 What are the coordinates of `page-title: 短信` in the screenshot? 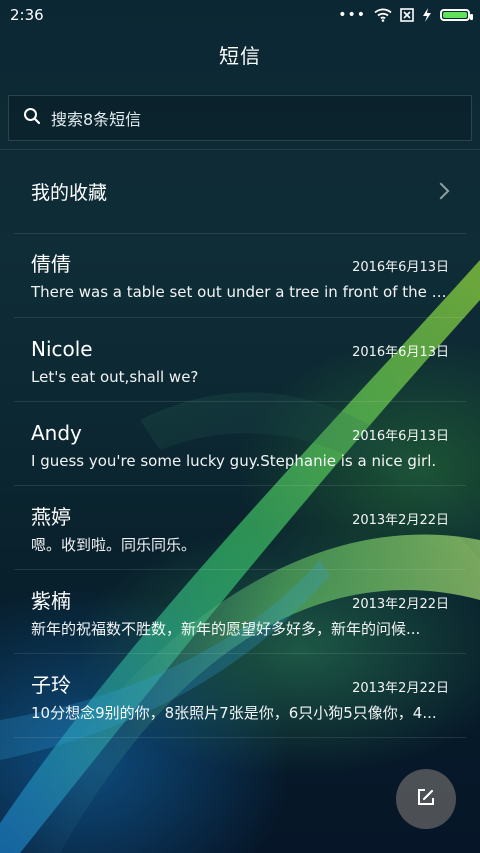 It's located at (240, 56).